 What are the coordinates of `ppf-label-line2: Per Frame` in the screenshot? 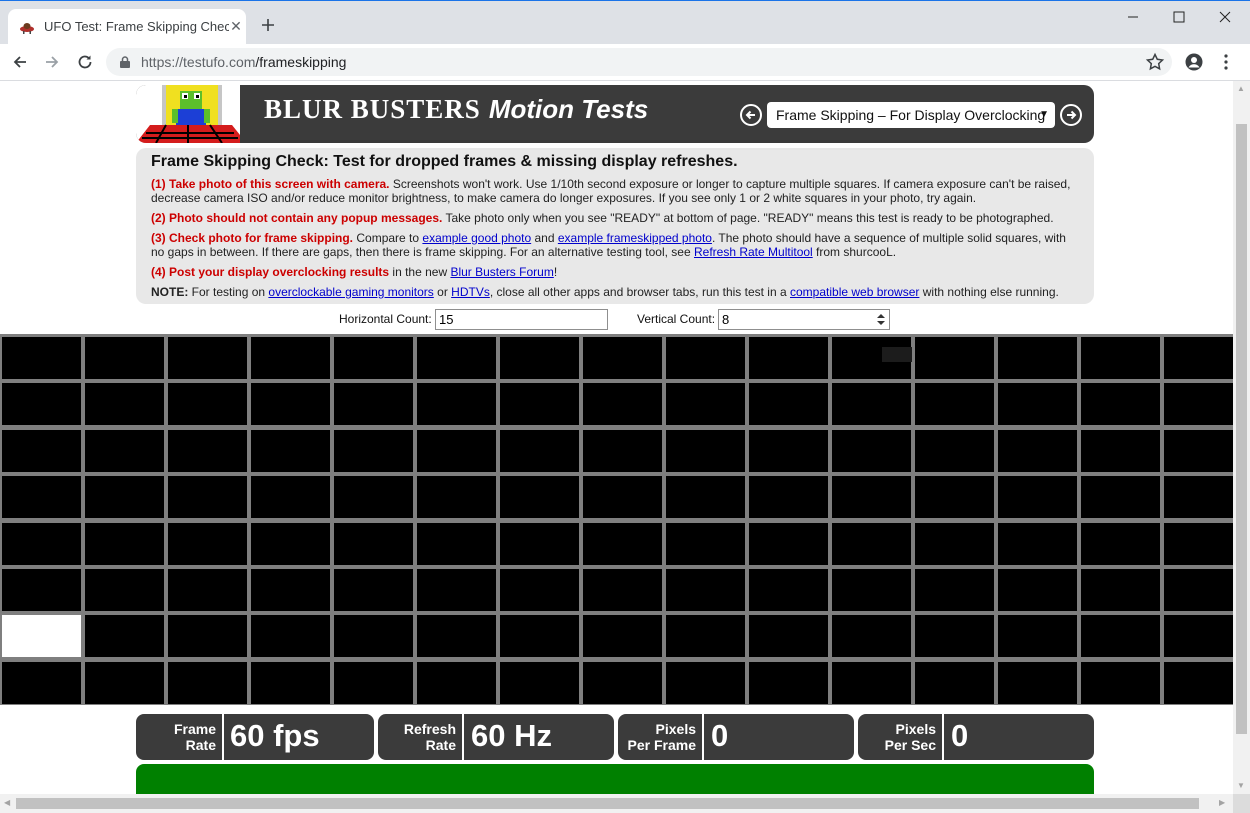 It's located at (661, 745).